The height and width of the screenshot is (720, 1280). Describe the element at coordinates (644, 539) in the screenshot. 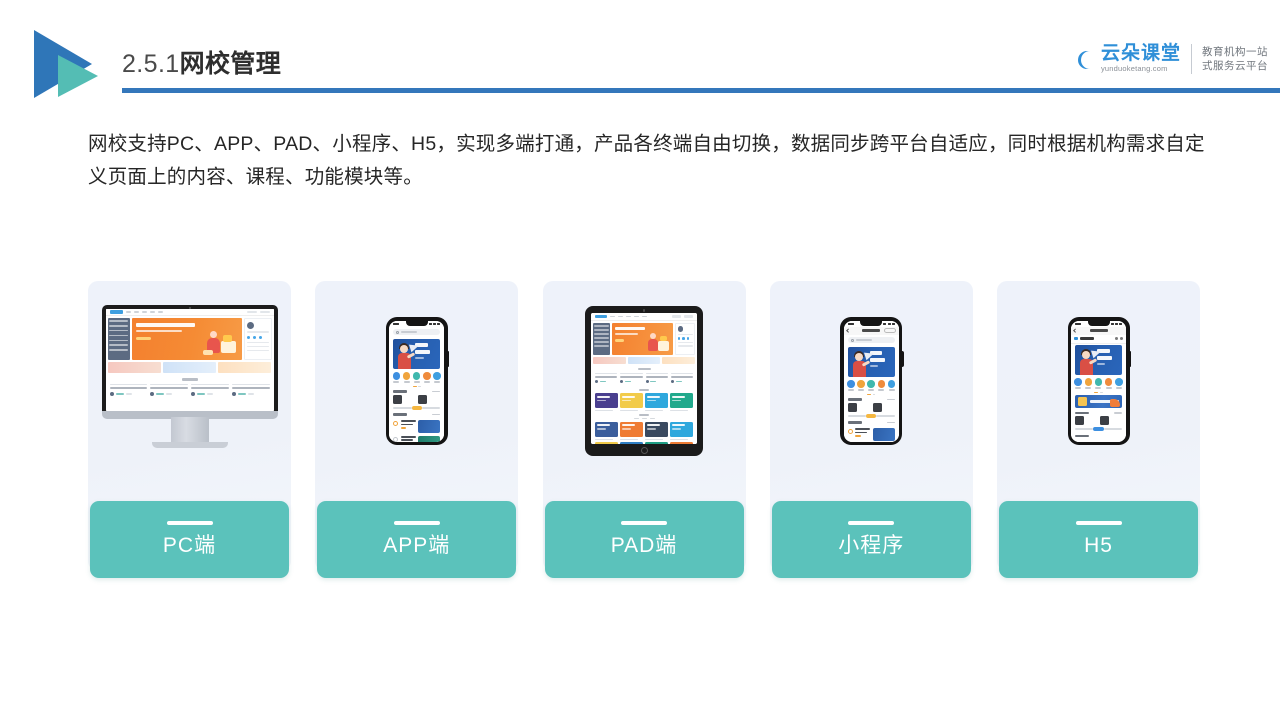

I see `device-label-pad: PAD端` at that location.